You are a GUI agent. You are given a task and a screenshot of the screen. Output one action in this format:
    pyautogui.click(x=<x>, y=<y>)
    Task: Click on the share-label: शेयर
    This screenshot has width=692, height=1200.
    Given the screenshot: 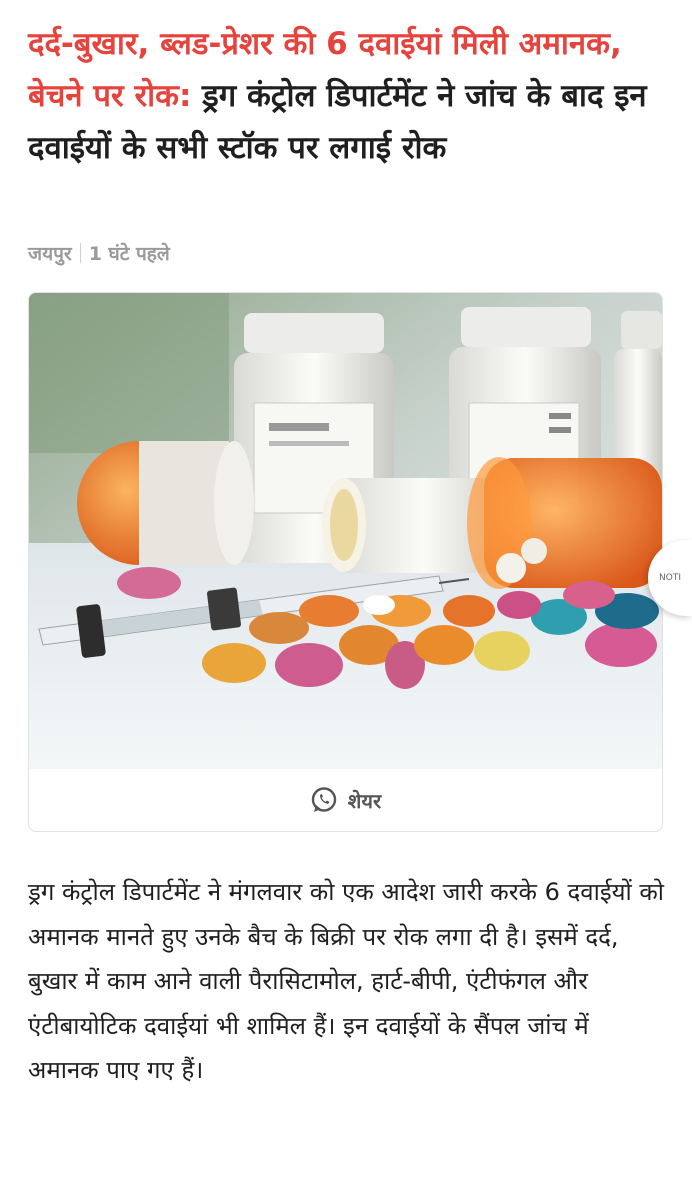 What is the action you would take?
    pyautogui.click(x=364, y=800)
    